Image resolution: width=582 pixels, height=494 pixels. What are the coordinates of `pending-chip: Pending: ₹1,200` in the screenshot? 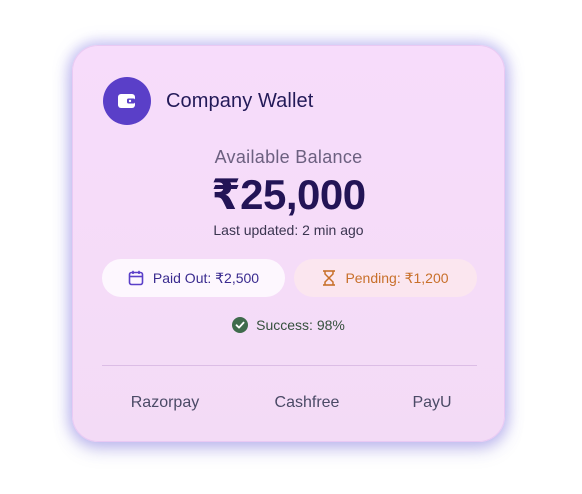 It's located at (385, 278).